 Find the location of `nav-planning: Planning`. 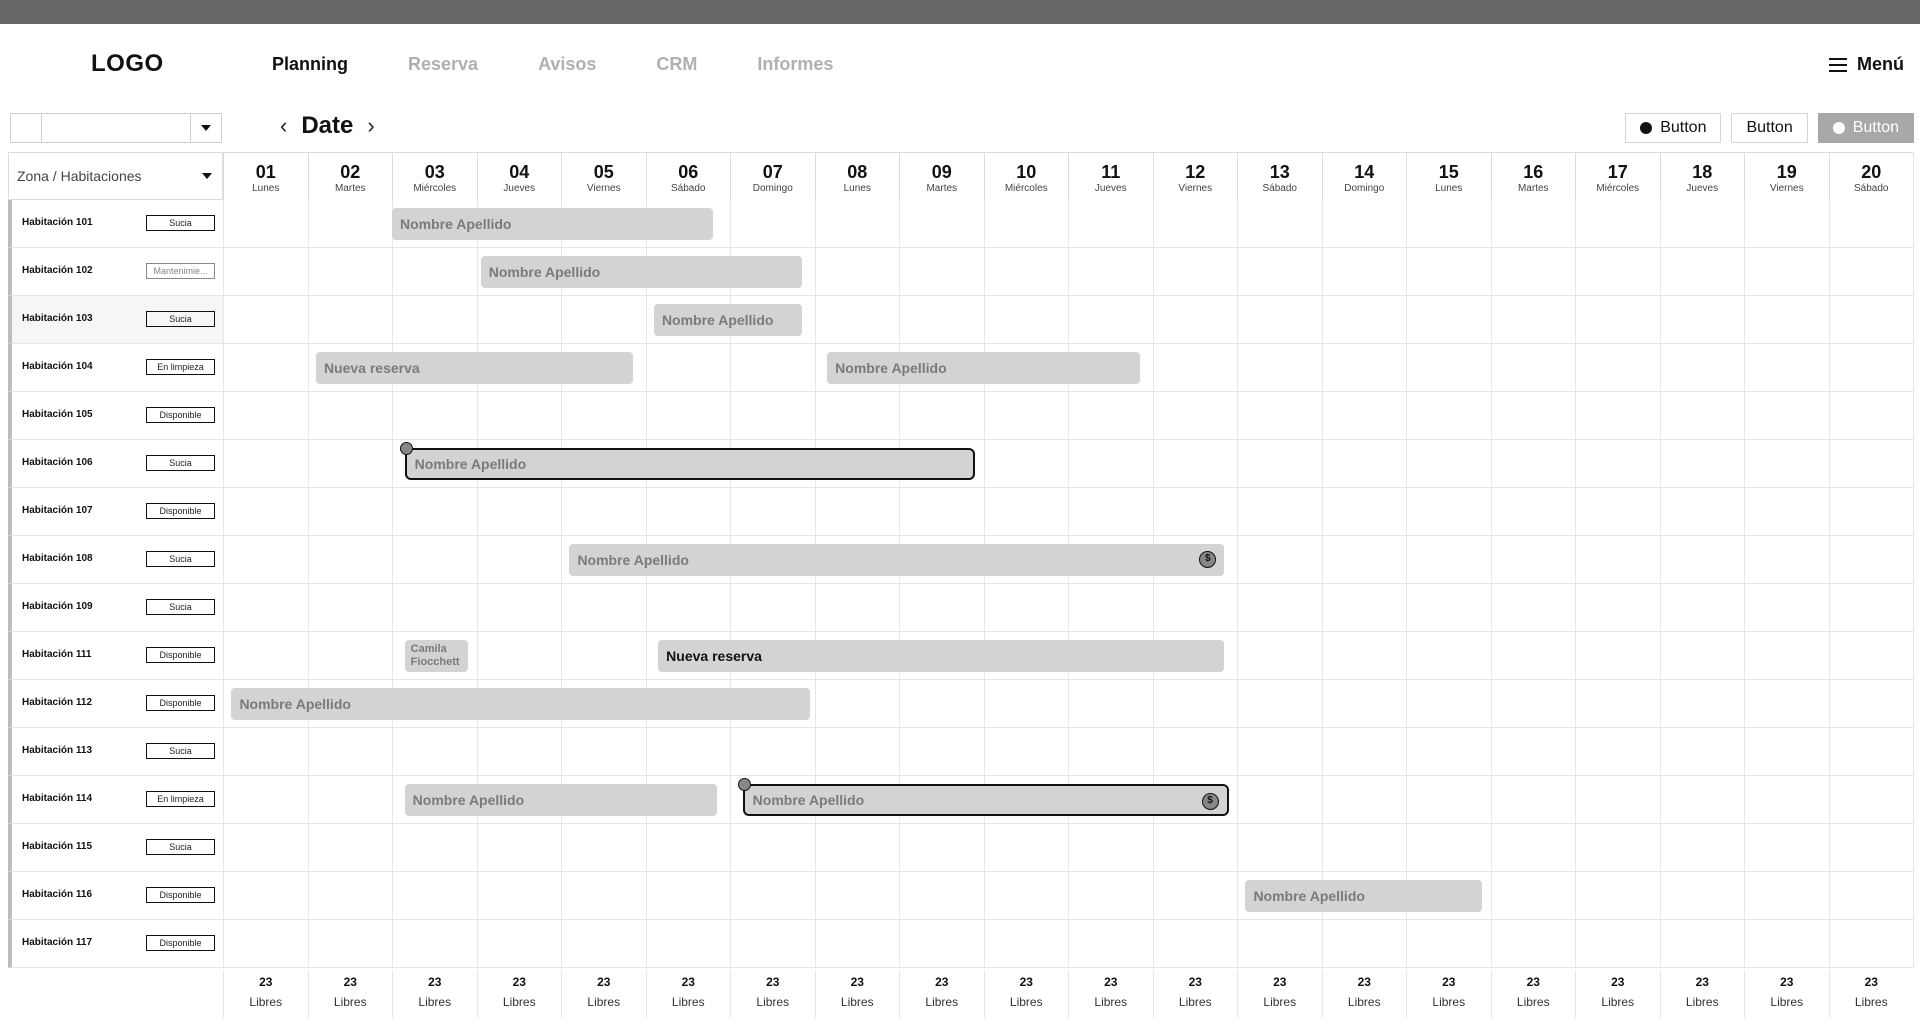

nav-planning: Planning is located at coordinates (310, 64).